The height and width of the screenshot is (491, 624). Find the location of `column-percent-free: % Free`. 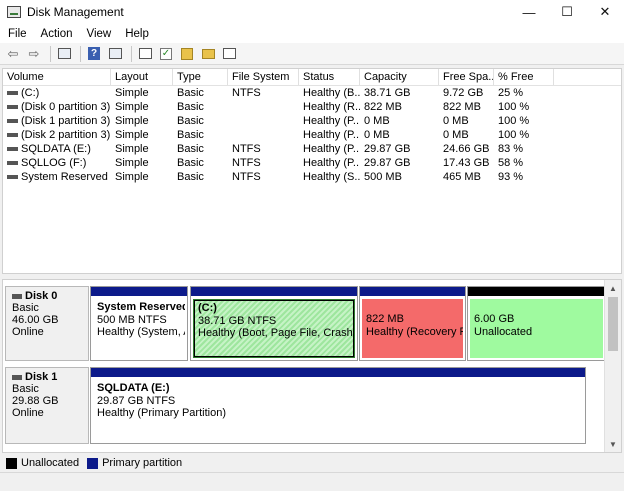

column-percent-free: % Free is located at coordinates (524, 77).